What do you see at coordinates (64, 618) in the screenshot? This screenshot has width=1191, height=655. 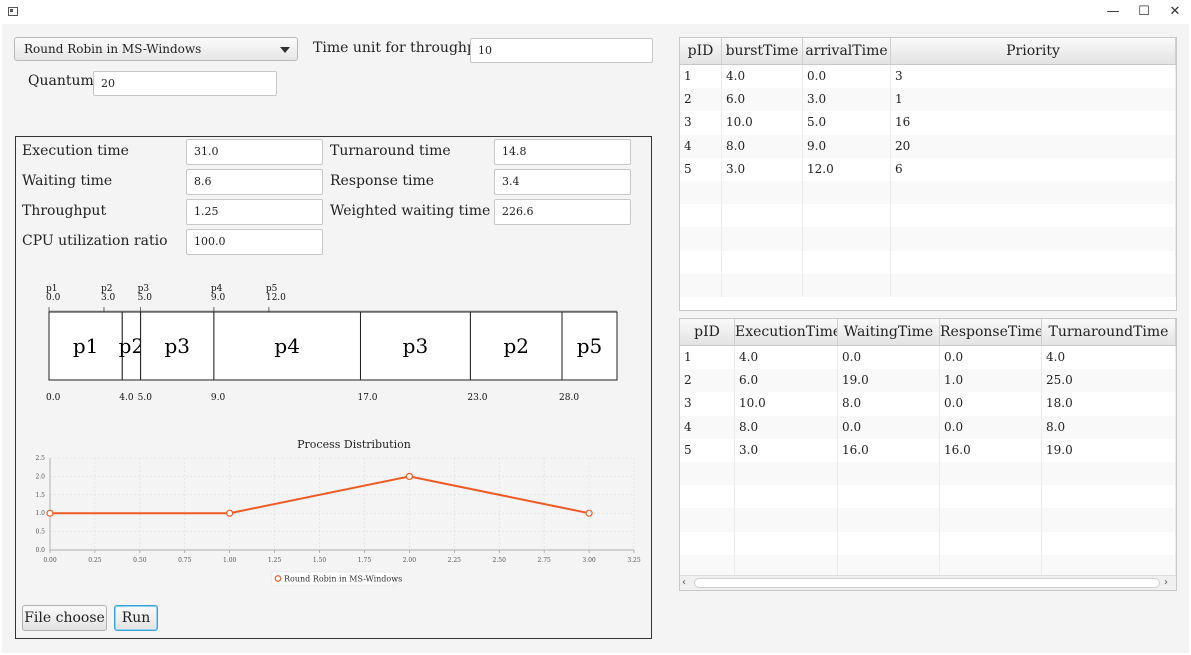 I see `file-choose-button: File choose` at bounding box center [64, 618].